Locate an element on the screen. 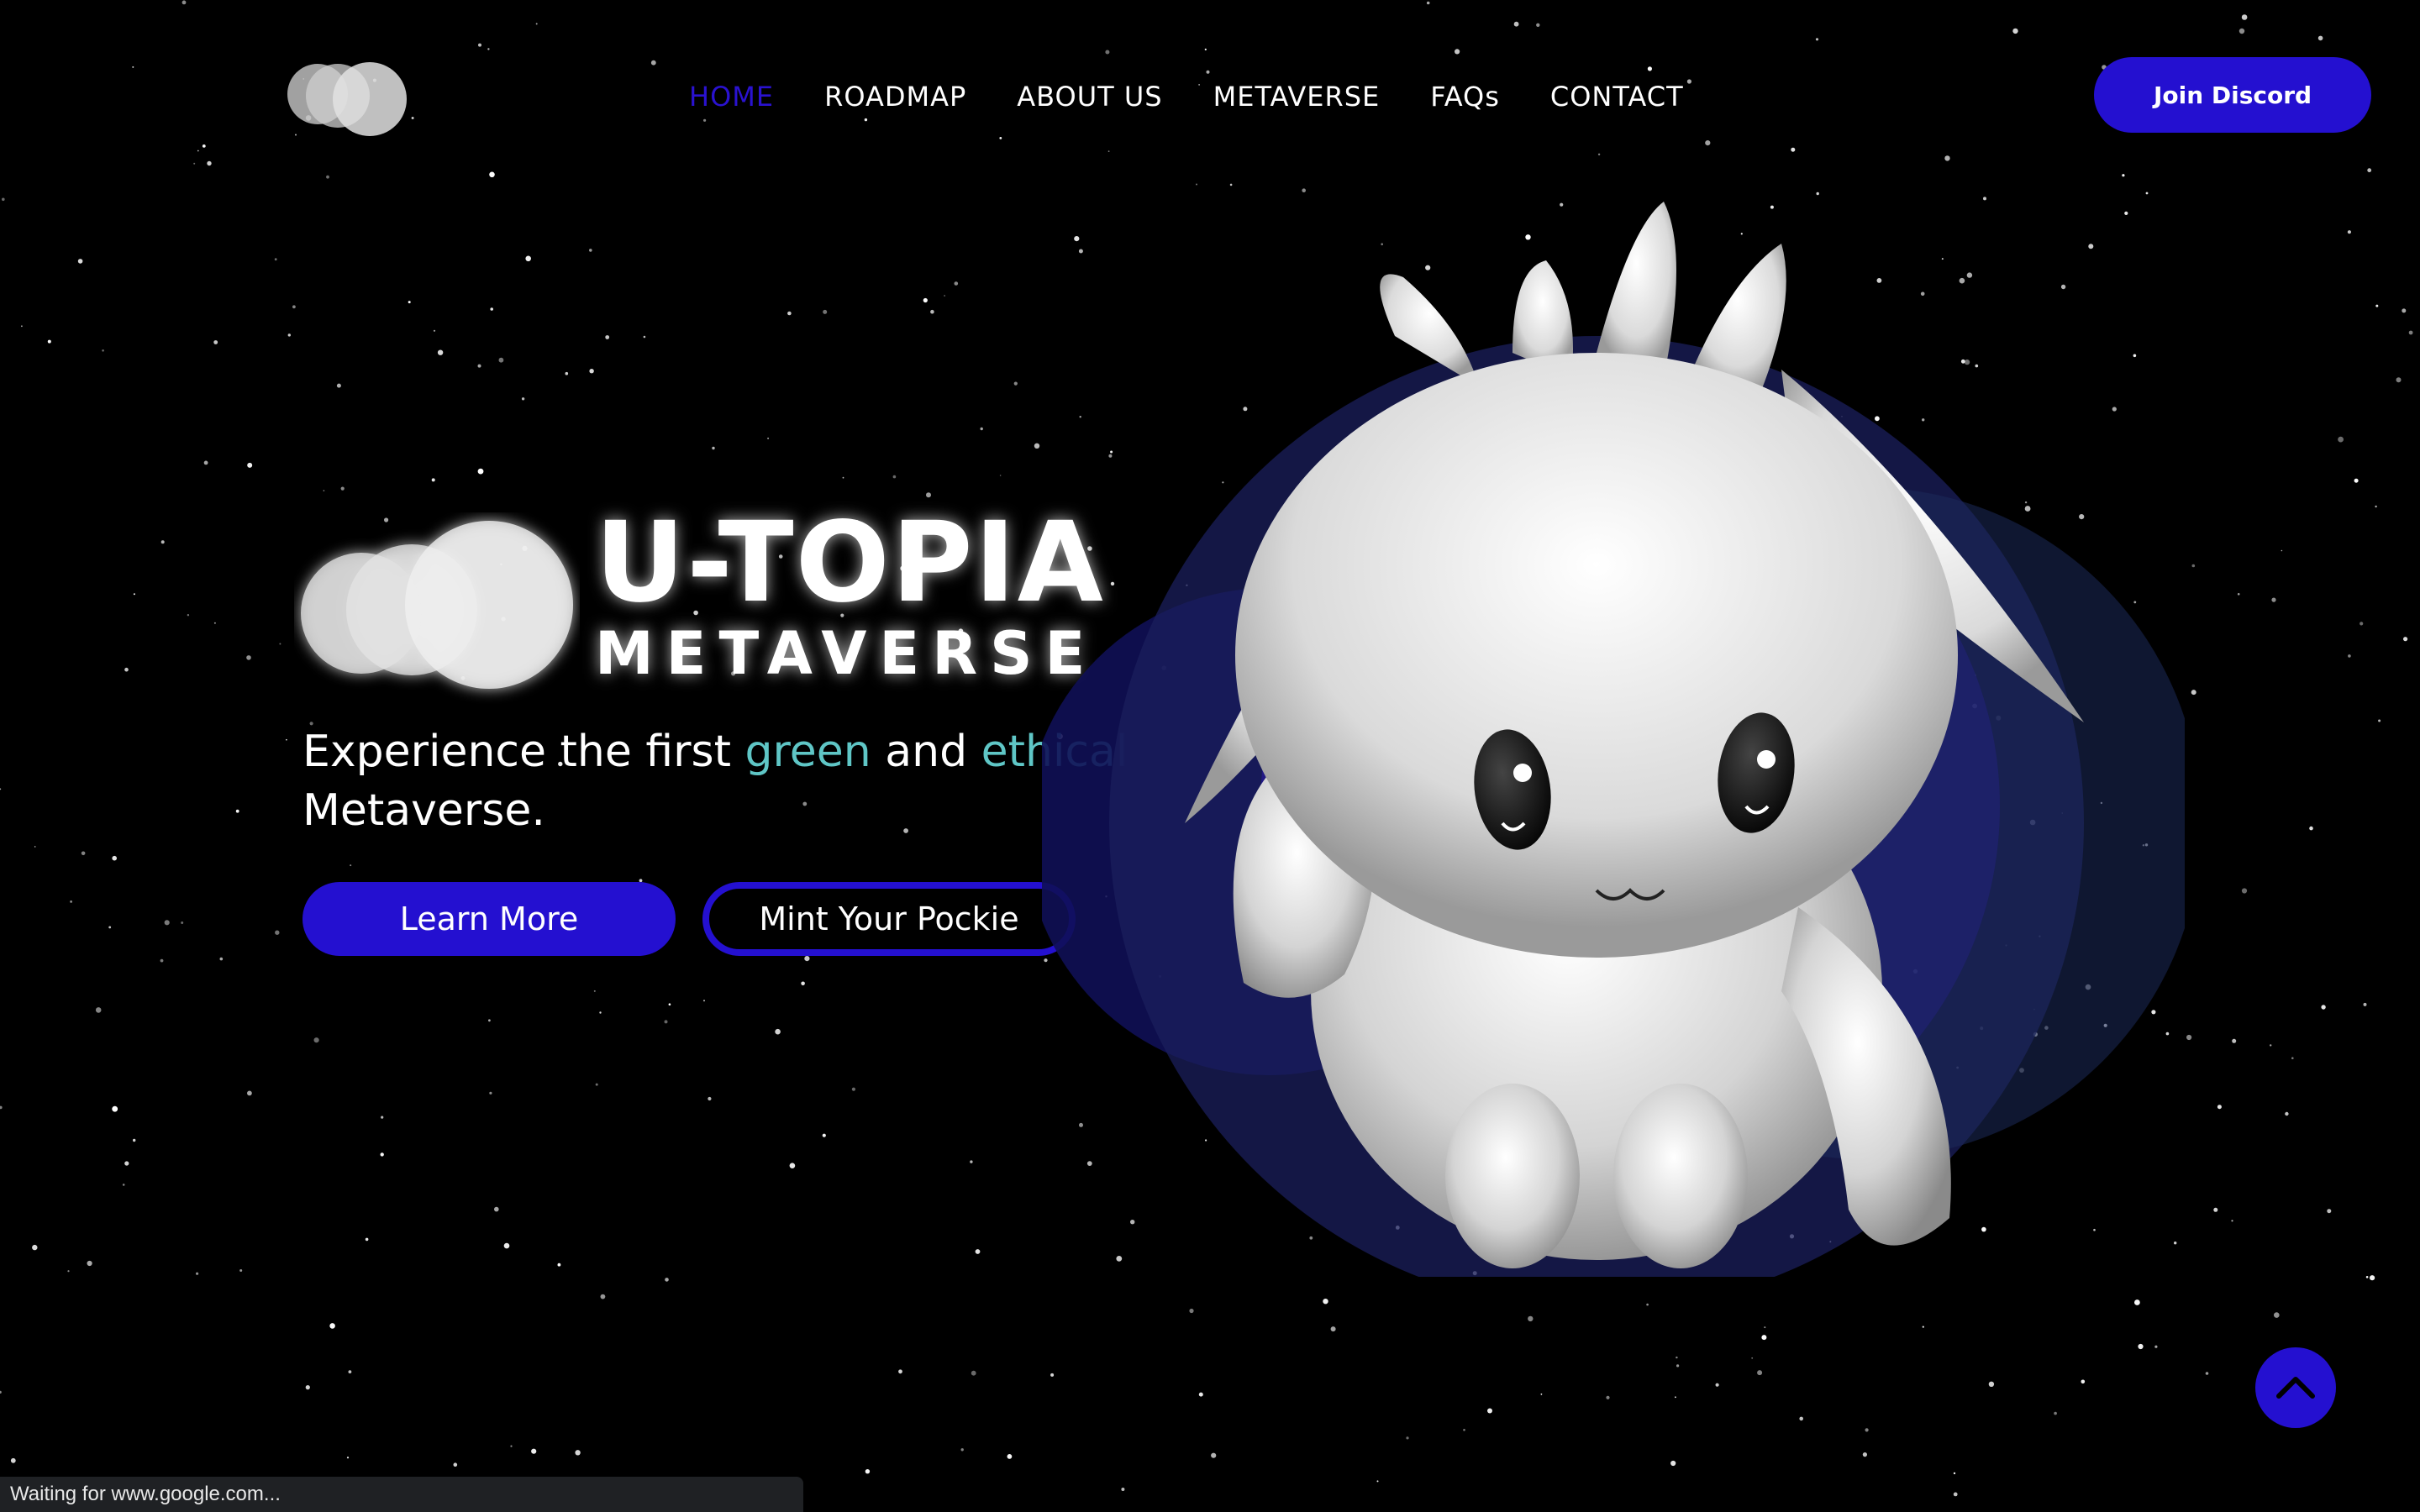  nav-about-us: ABOUT US is located at coordinates (1089, 97).